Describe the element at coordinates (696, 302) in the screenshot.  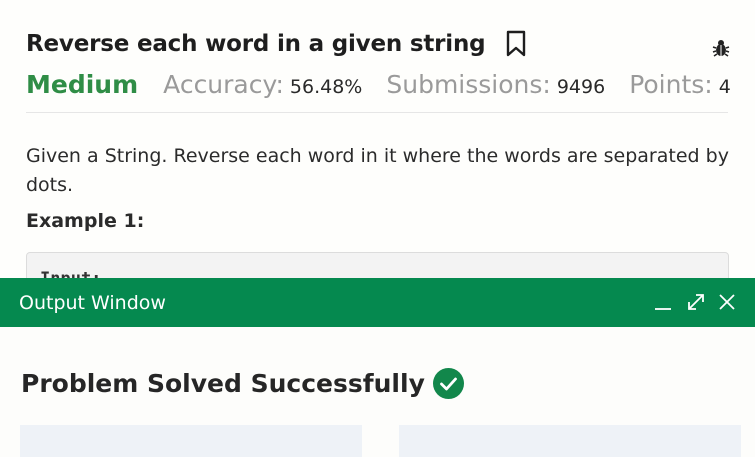
I see `maximize-icon` at that location.